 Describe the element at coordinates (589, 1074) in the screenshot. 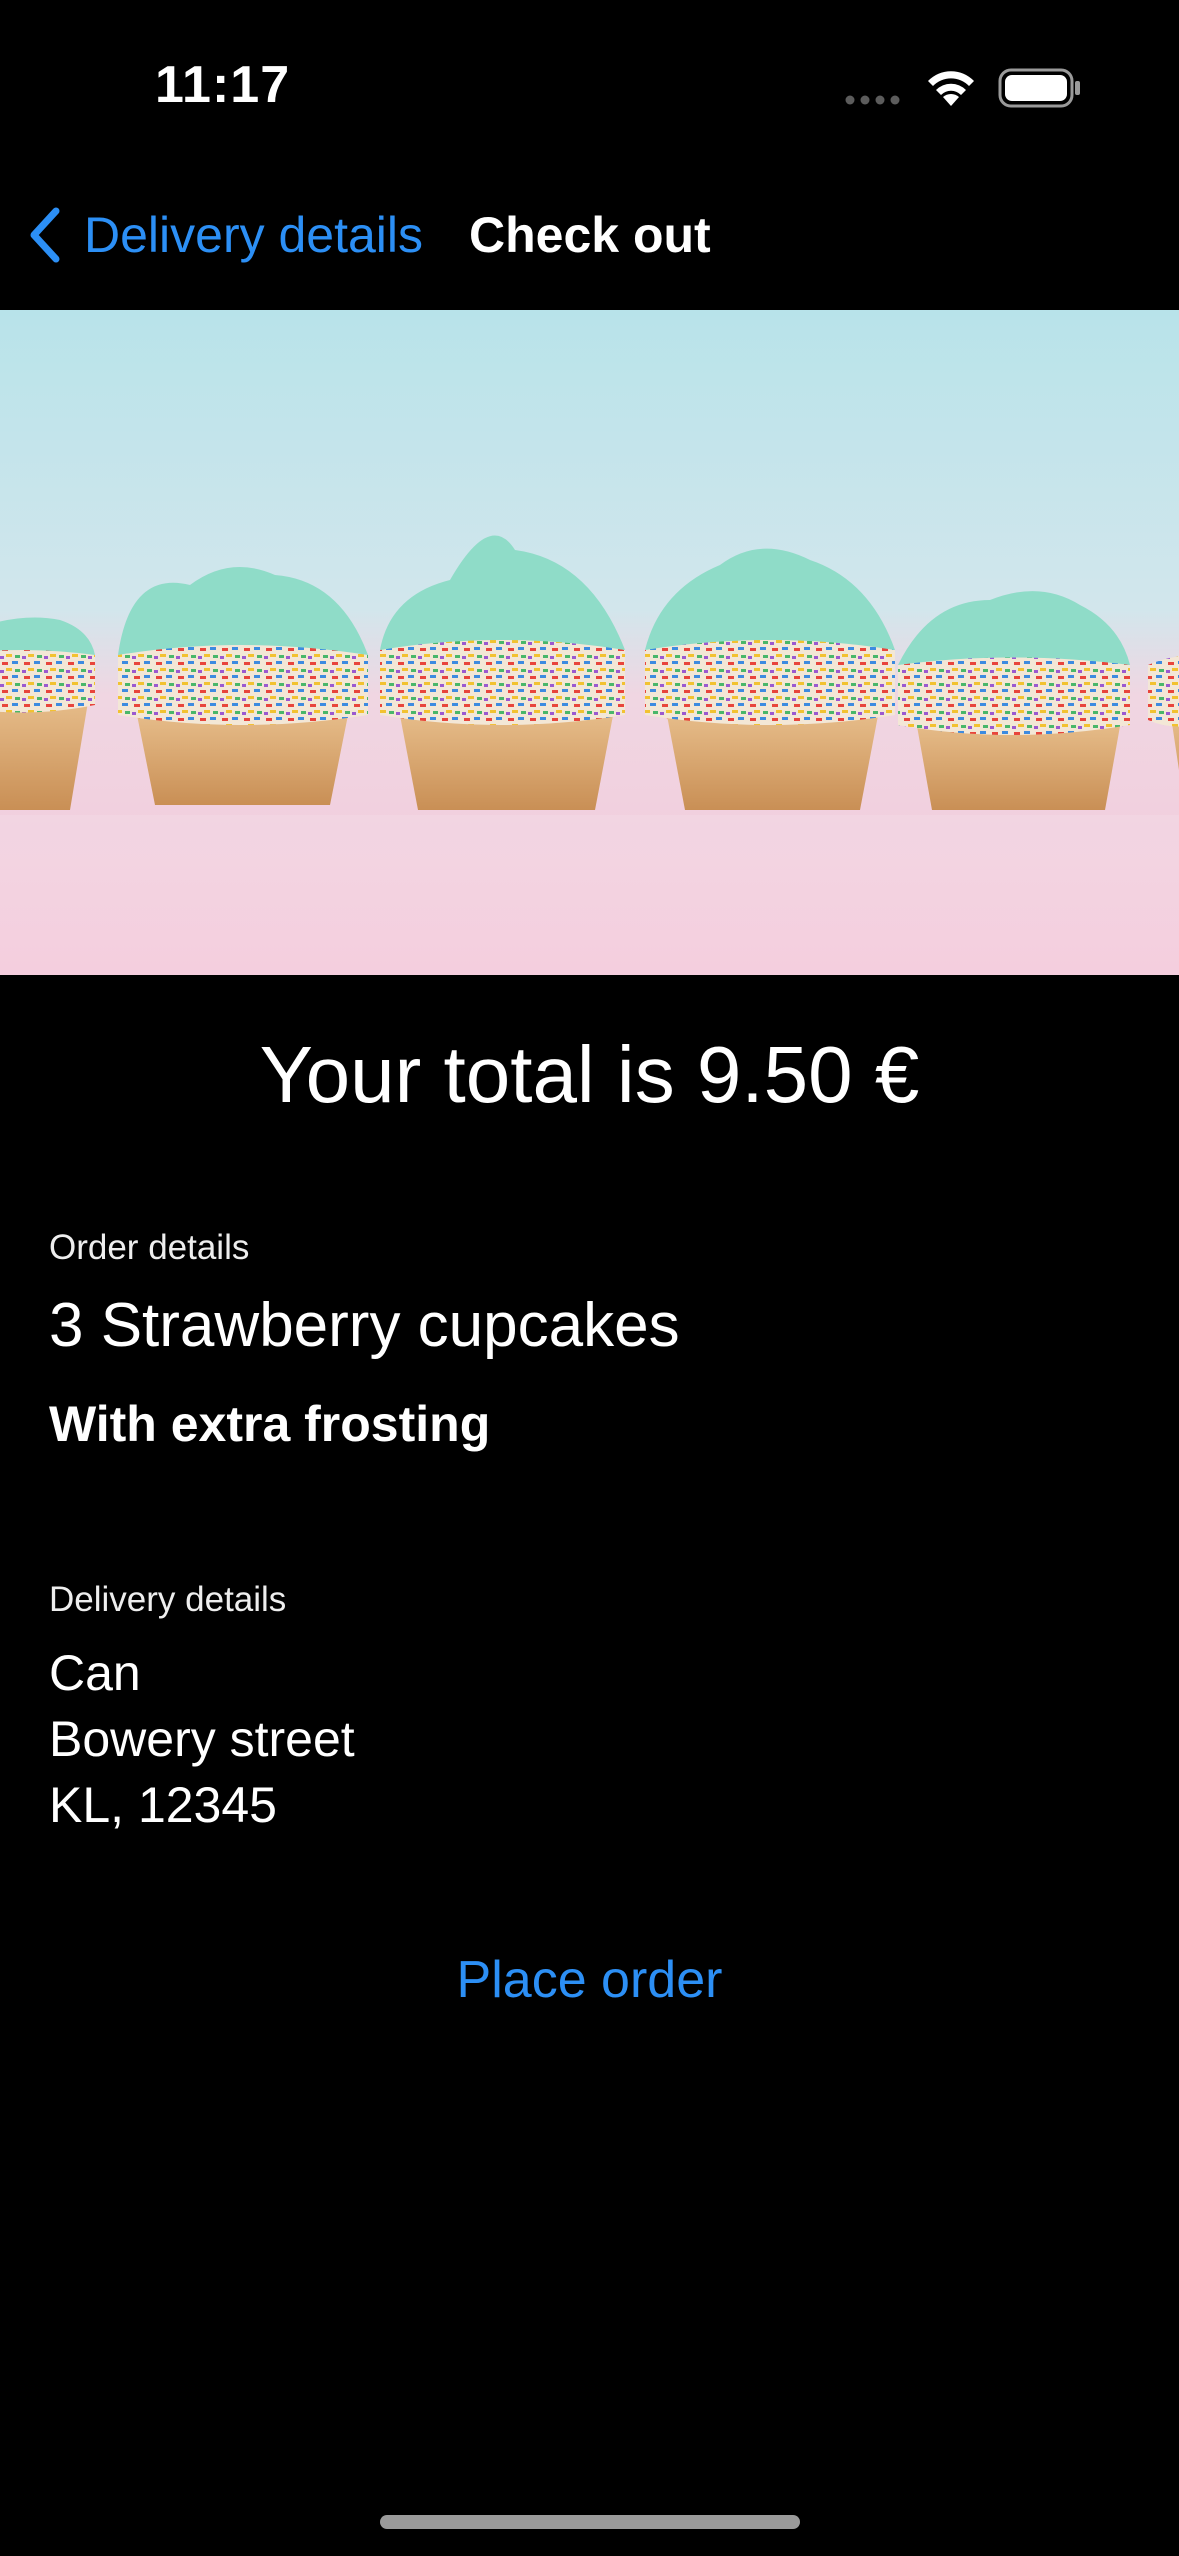

I see `total-price: Your total is 9.50 €` at that location.